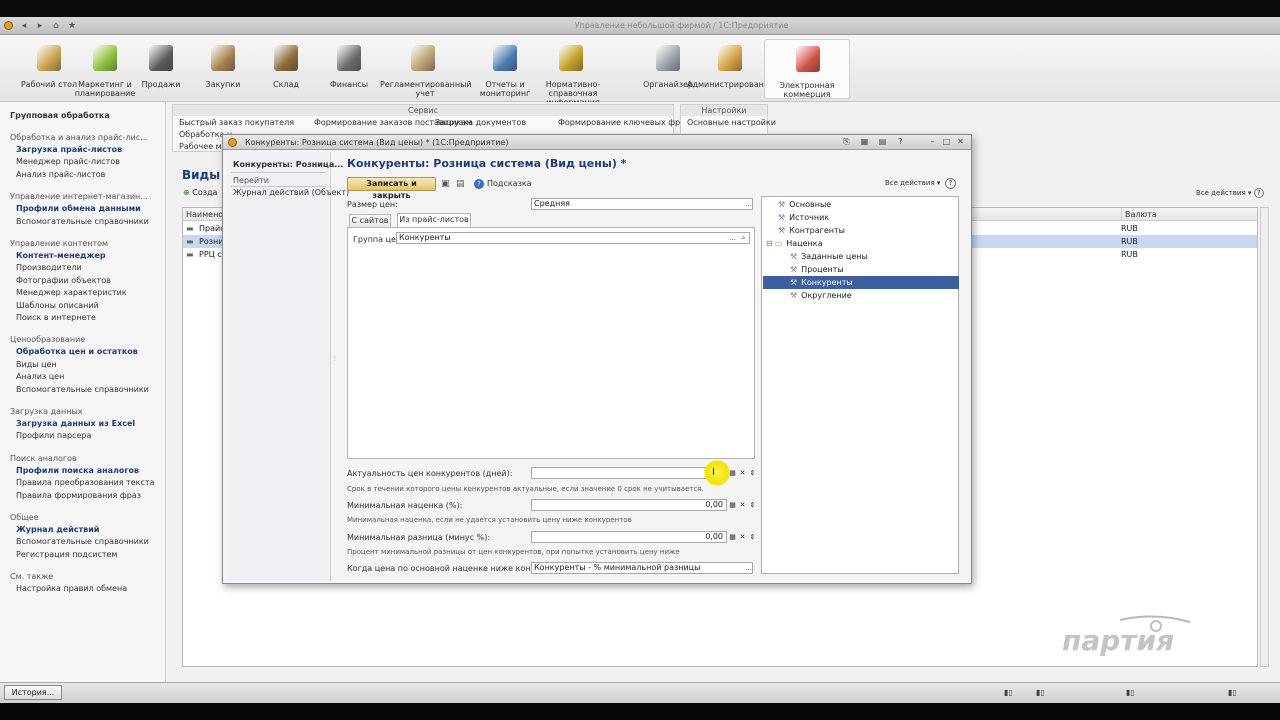  What do you see at coordinates (40, 26) in the screenshot?
I see `forward-icon: ▸` at bounding box center [40, 26].